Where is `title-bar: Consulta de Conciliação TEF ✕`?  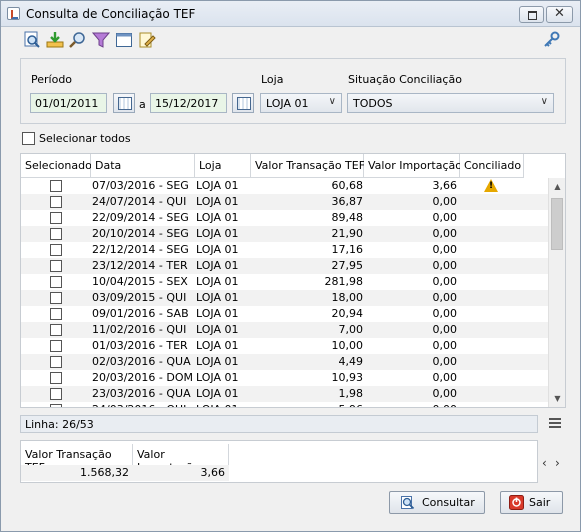
title-bar: Consulta de Conciliação TEF ✕ is located at coordinates (290, 14).